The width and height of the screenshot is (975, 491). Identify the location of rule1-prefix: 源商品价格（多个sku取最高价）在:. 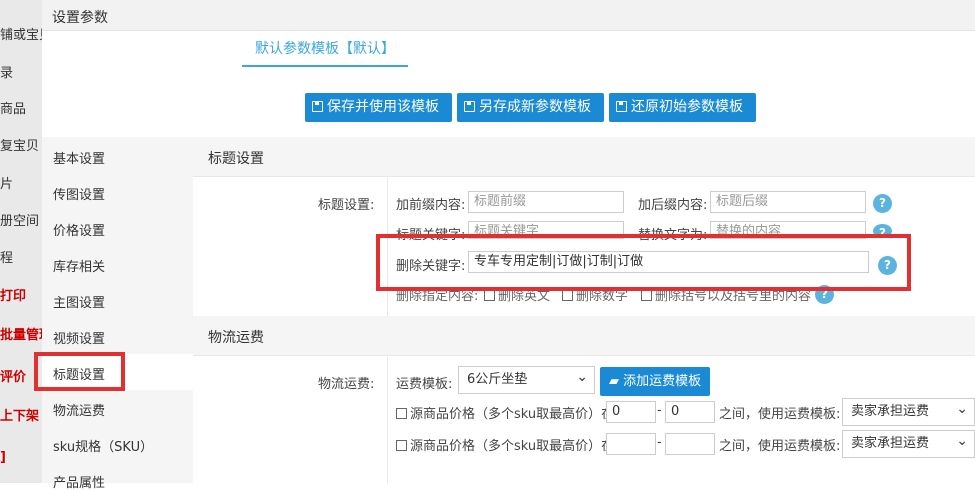
(507, 412).